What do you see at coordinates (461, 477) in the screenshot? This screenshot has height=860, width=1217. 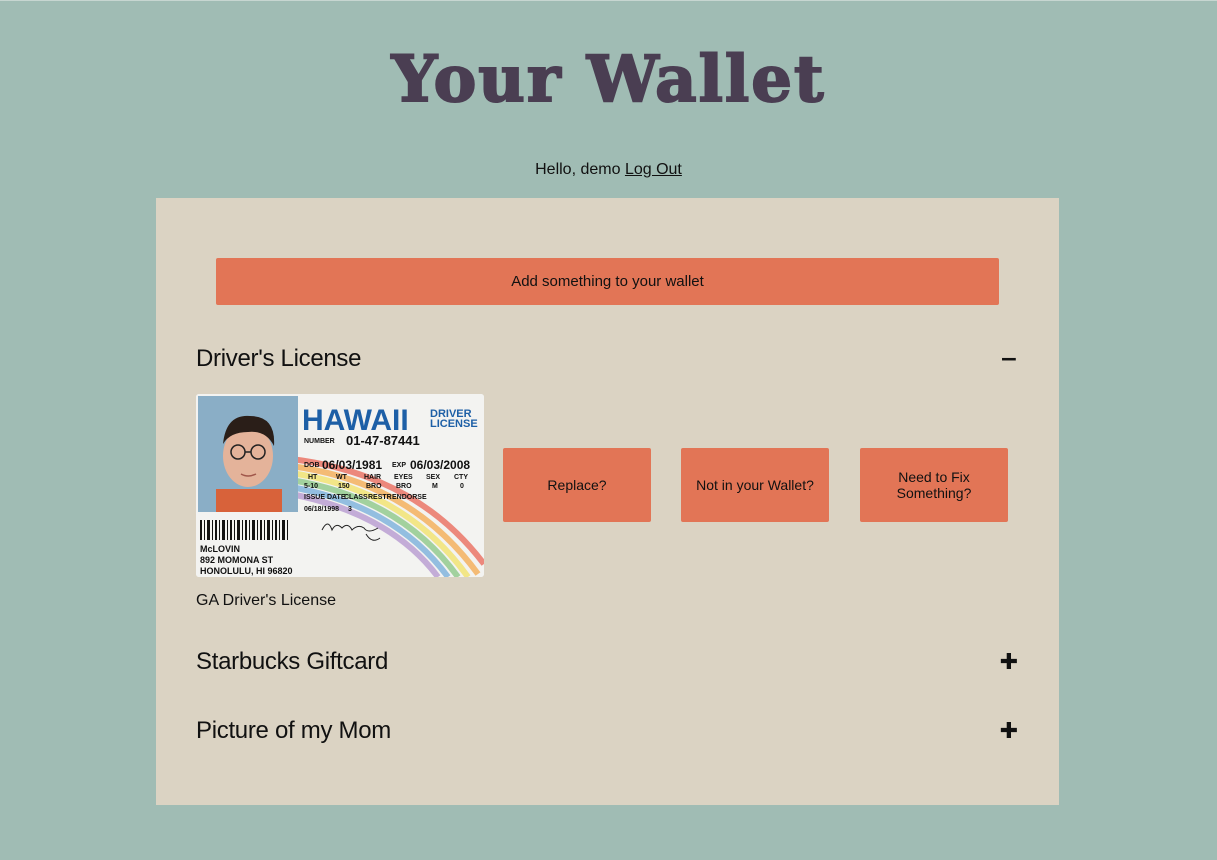 I see `field-label: CTY` at bounding box center [461, 477].